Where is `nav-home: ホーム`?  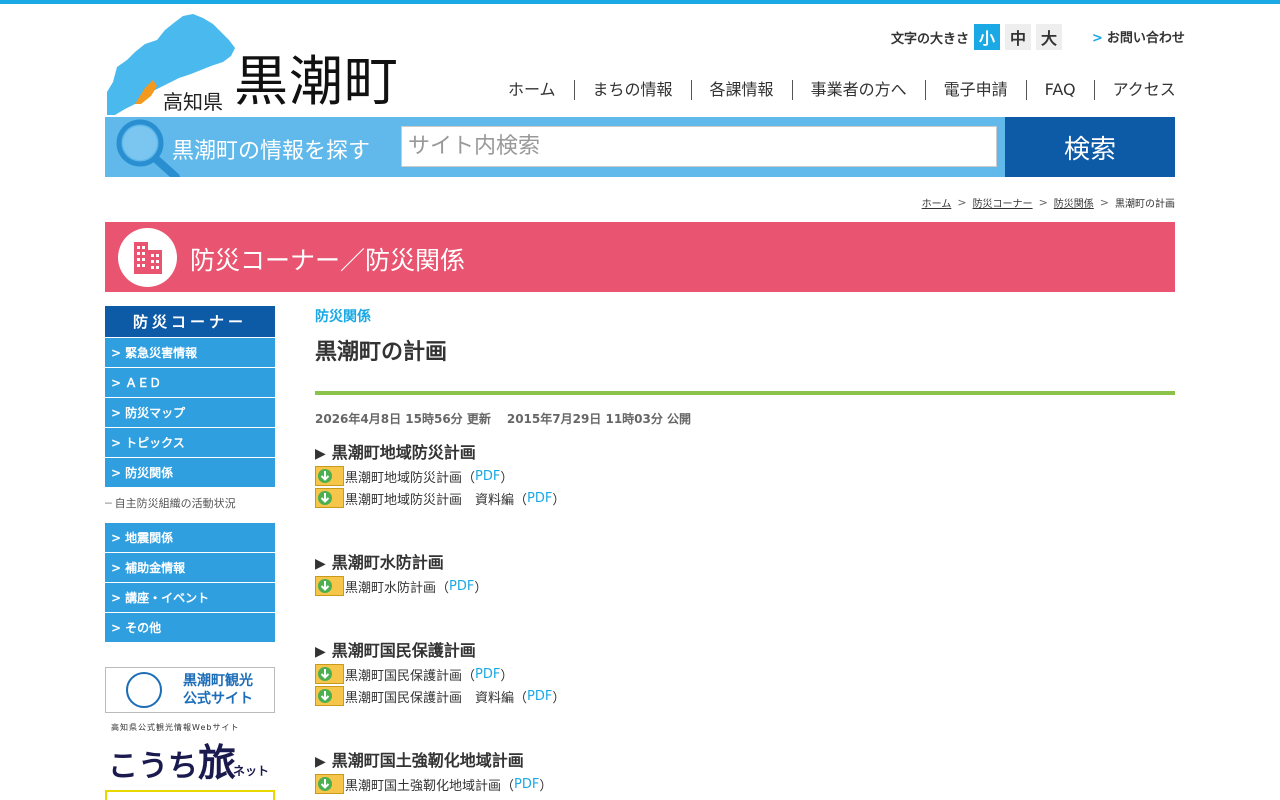
nav-home: ホーム is located at coordinates (532, 90).